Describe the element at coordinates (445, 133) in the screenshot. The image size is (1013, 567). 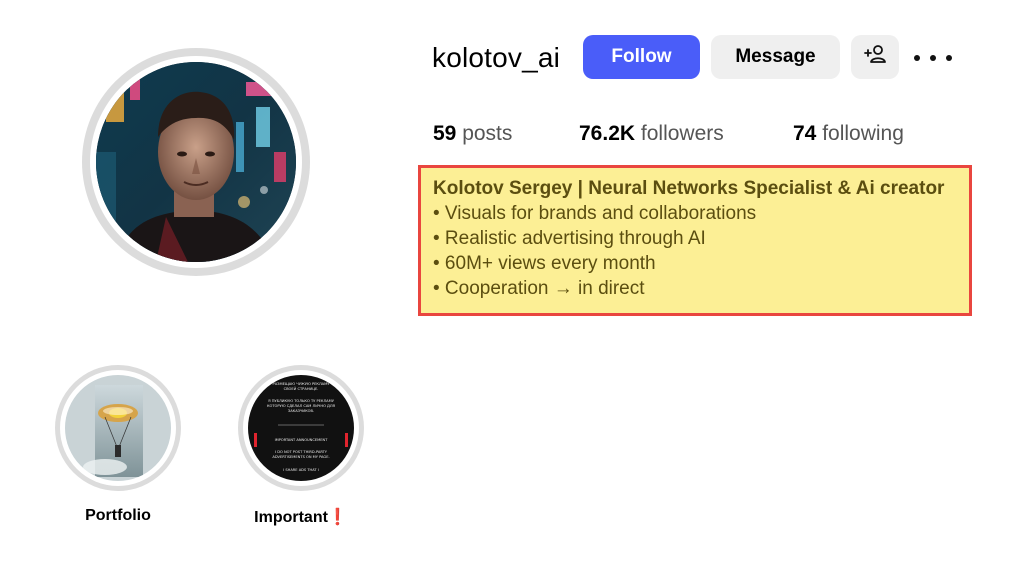
I see `posts-count: 59` at that location.